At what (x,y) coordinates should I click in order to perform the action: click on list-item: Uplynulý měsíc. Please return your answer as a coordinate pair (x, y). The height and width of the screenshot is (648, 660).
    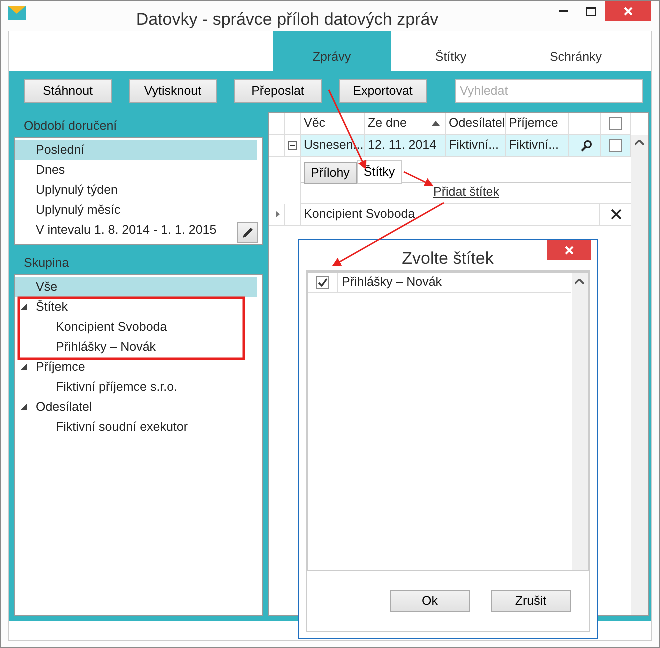
    Looking at the image, I should click on (78, 210).